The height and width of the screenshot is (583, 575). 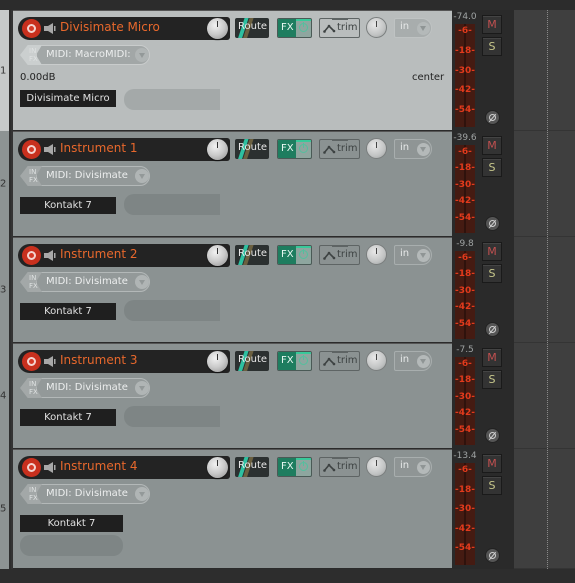 What do you see at coordinates (98, 360) in the screenshot?
I see `track-name: Instrument 3` at bounding box center [98, 360].